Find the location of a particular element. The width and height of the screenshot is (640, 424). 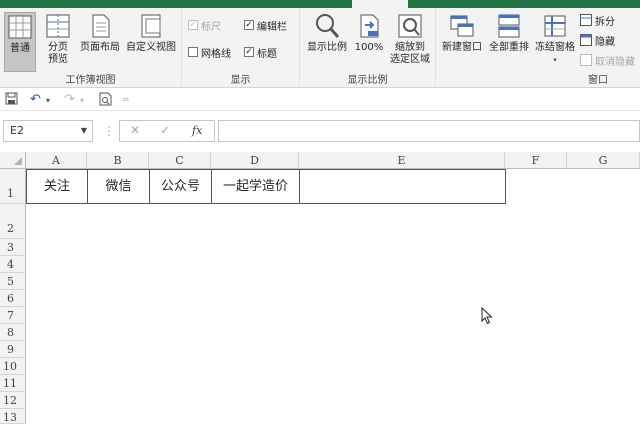

row-header-12: 12 is located at coordinates (13, 400).